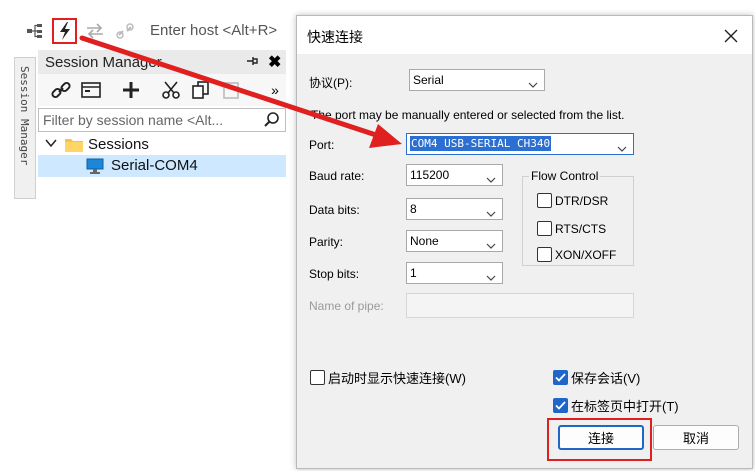  Describe the element at coordinates (454, 273) in the screenshot. I see `stop-bits-select: 1` at that location.